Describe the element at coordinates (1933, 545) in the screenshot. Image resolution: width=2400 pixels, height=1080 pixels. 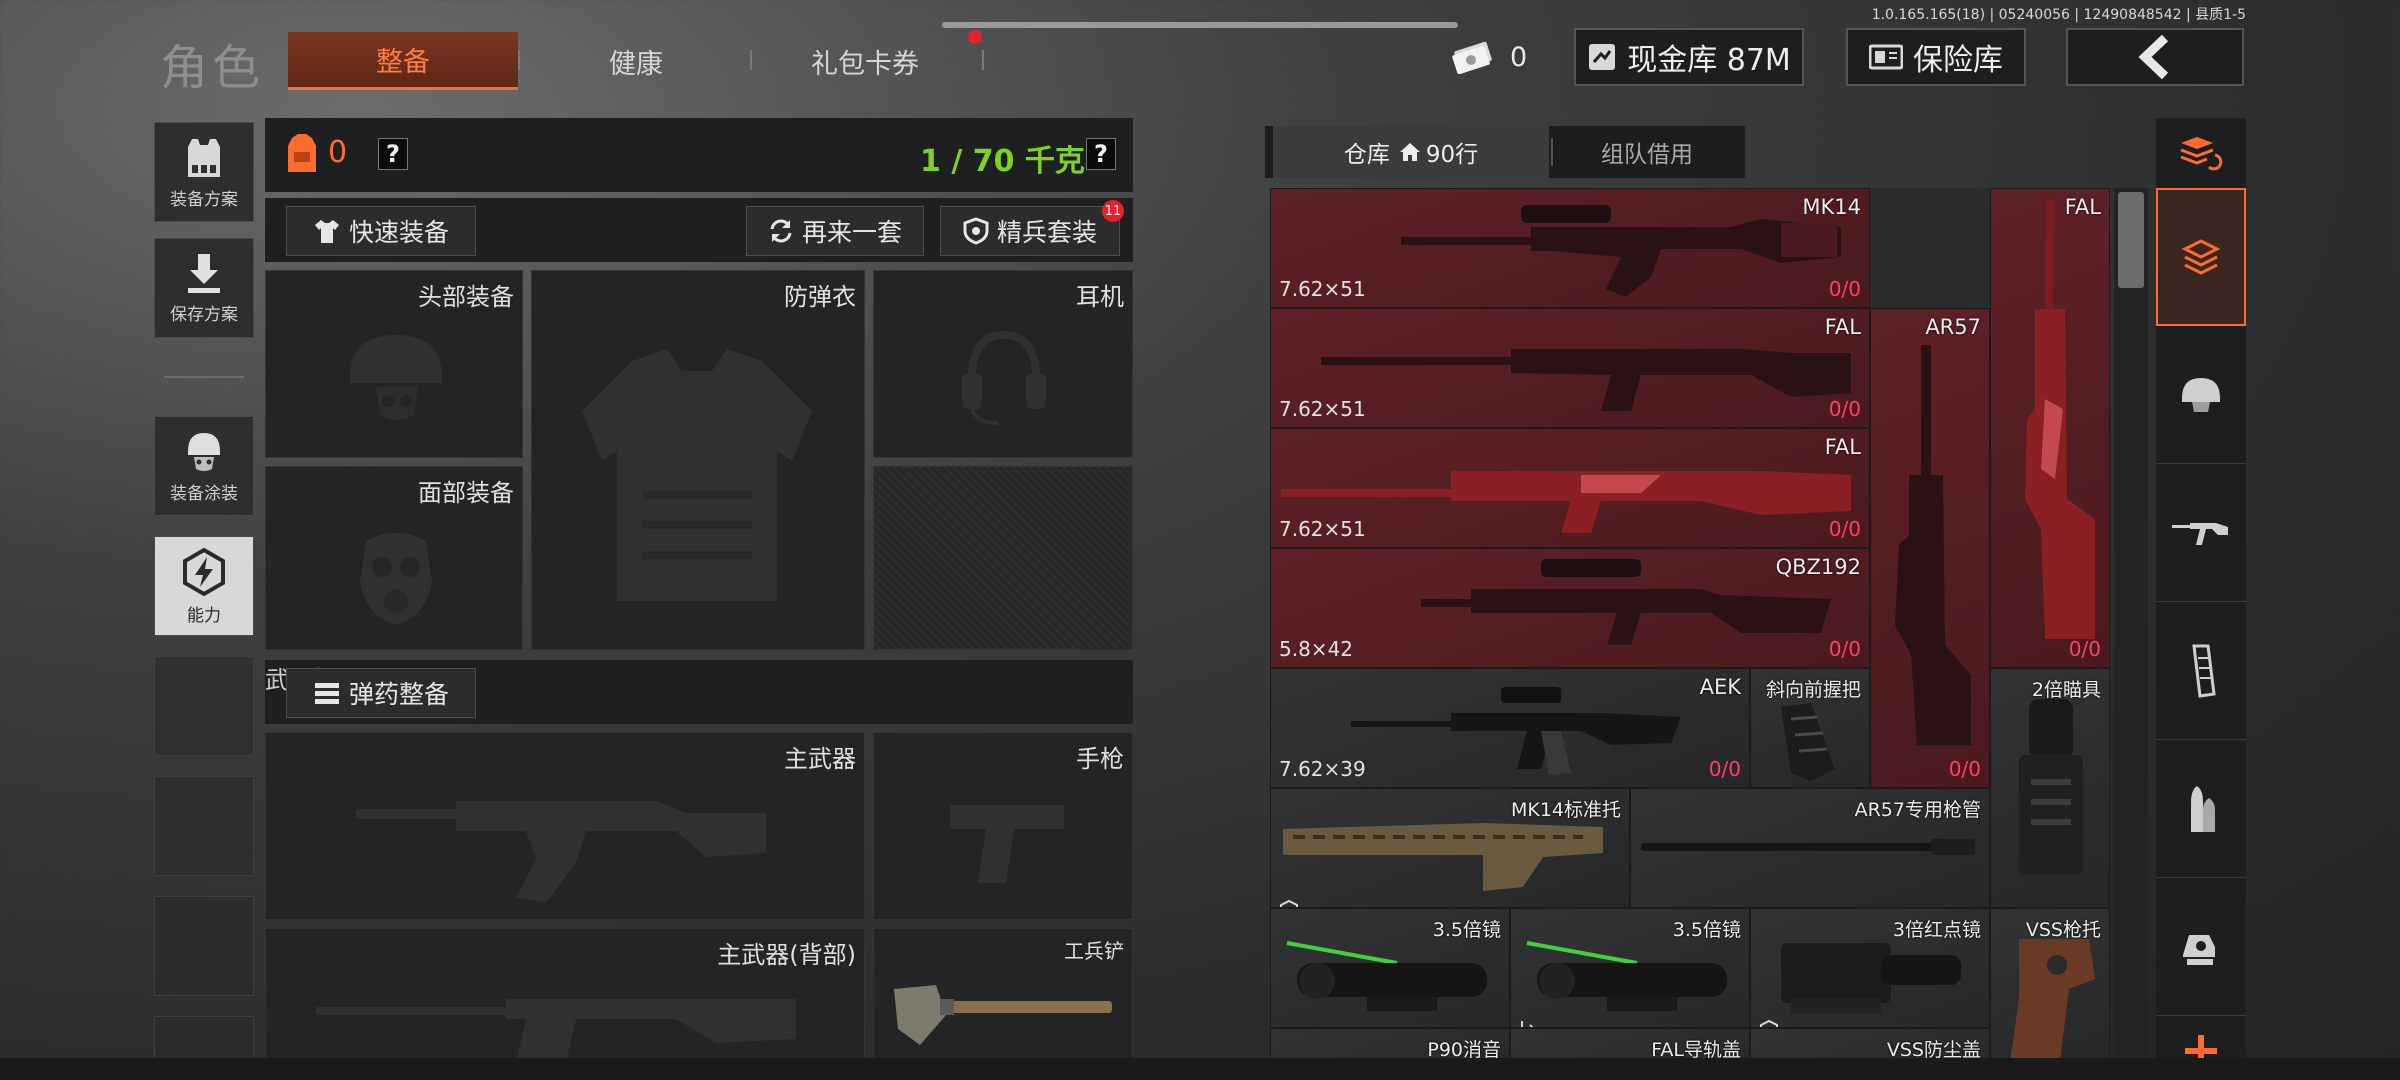
I see `ar57-rifle-icon` at that location.